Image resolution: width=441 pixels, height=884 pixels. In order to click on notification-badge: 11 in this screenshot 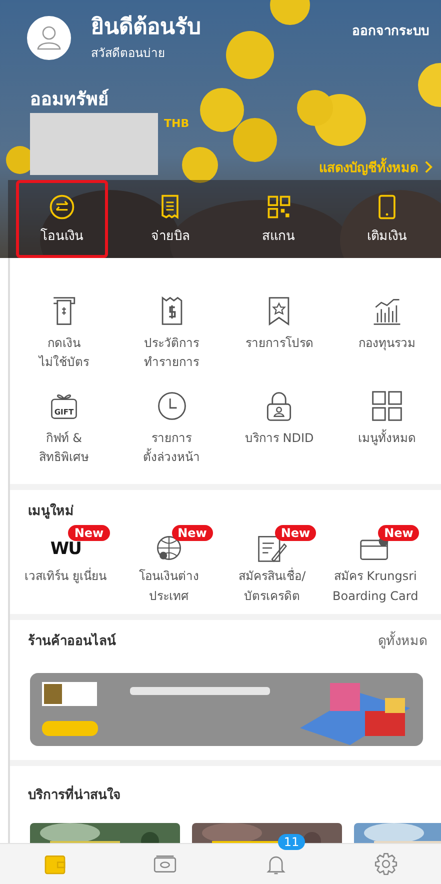, I will do `click(292, 842)`.